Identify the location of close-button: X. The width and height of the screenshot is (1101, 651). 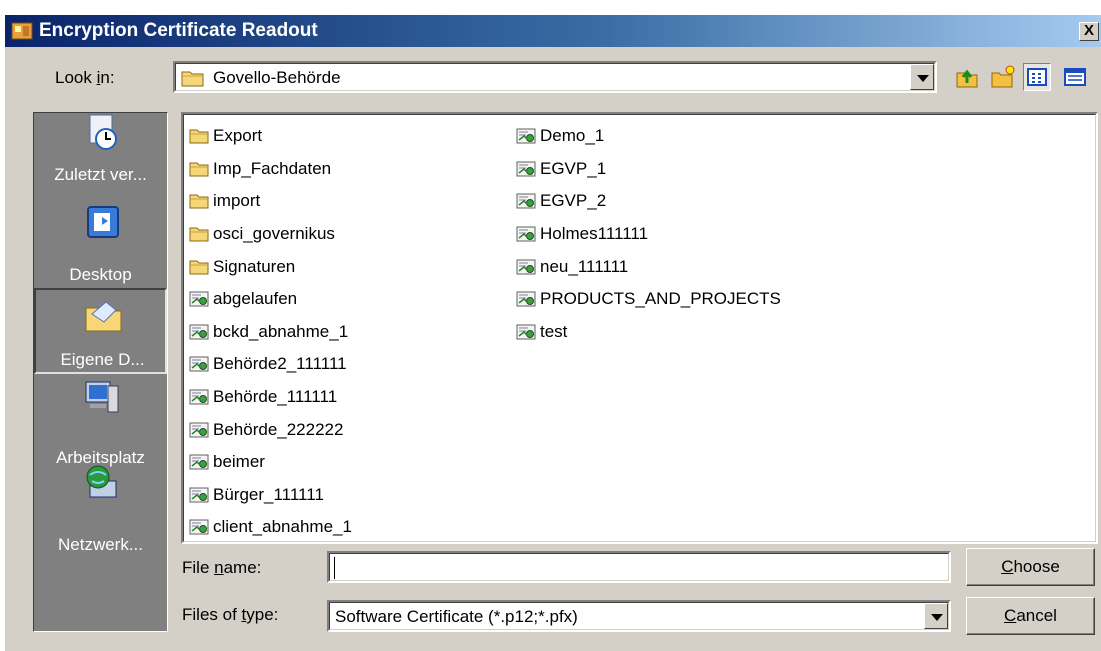
(1089, 31).